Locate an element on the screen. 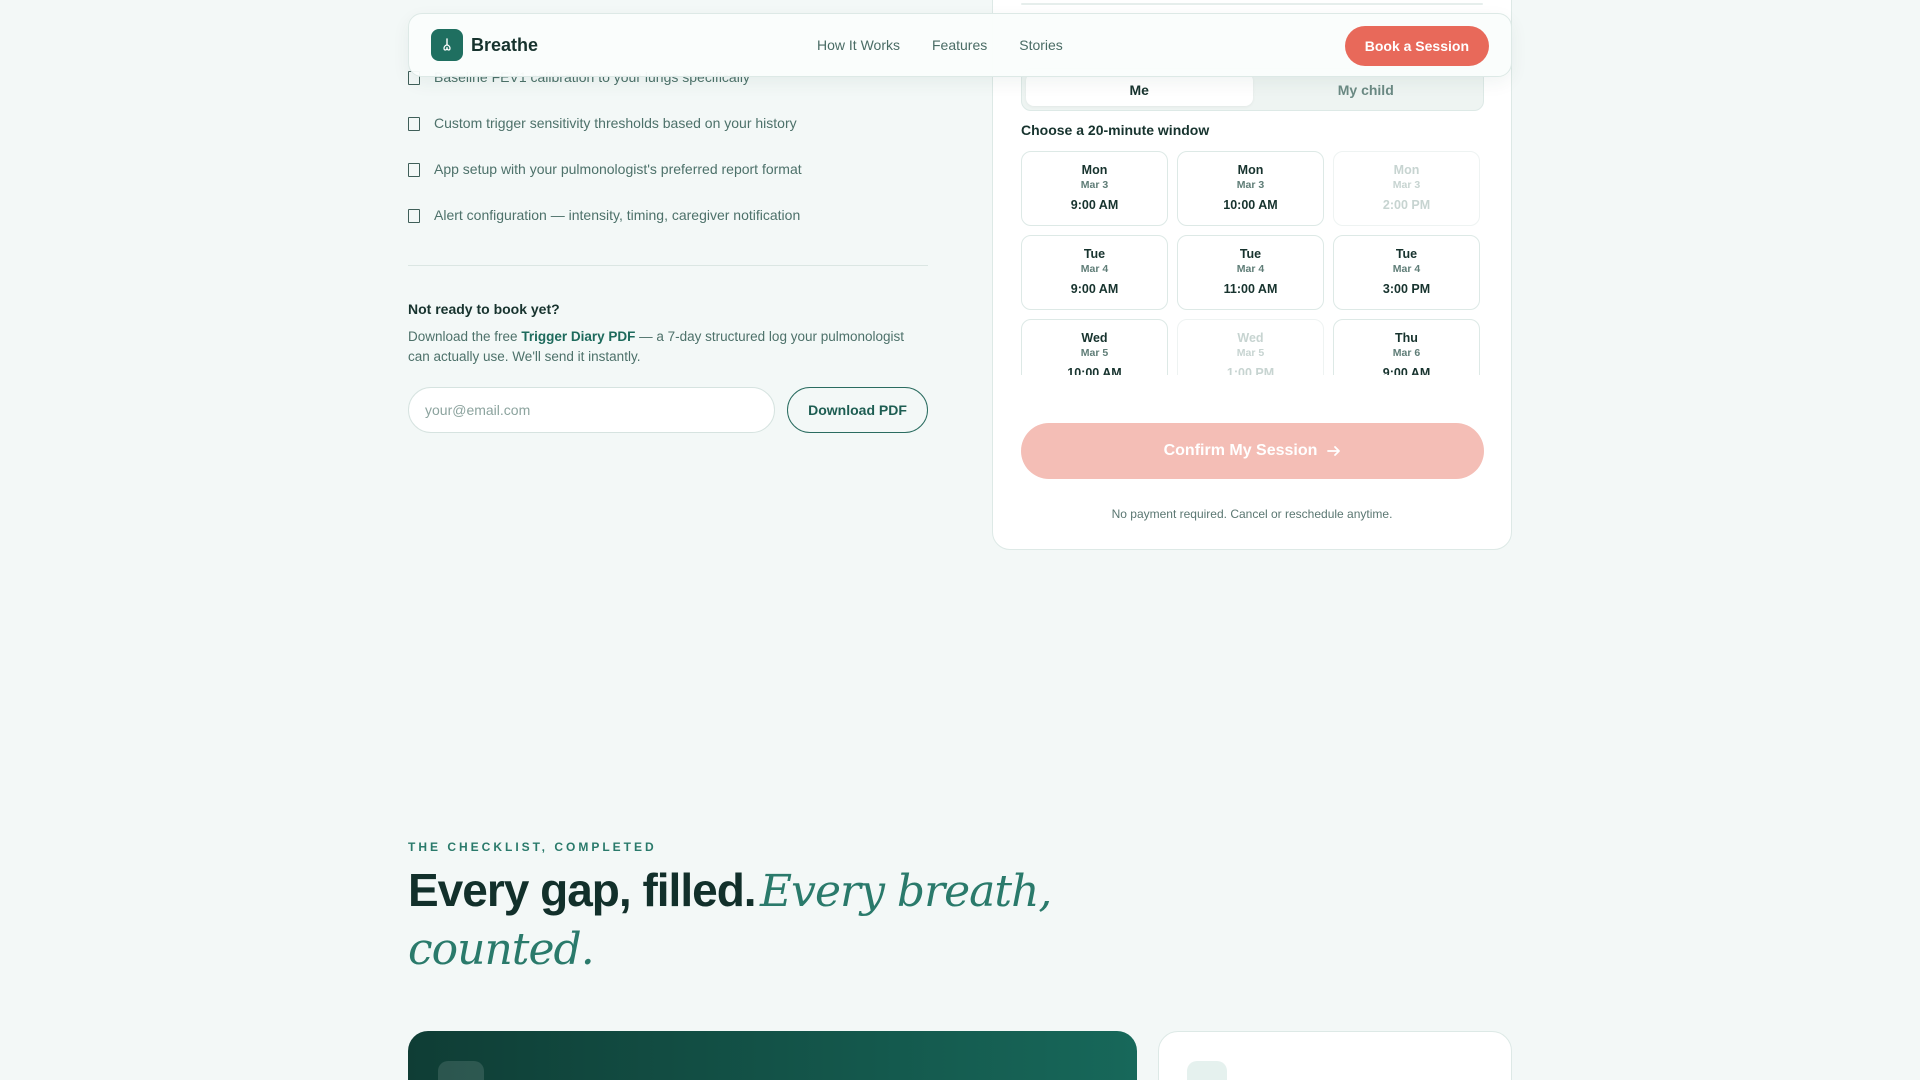 The width and height of the screenshot is (1920, 1080). time-slot: Wed Mar 5 1:00 PM is located at coordinates (1250, 347).